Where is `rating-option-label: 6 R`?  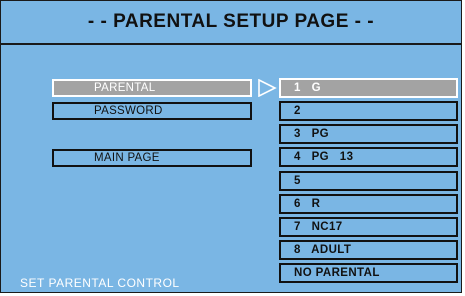 rating-option-label: 6 R is located at coordinates (307, 204).